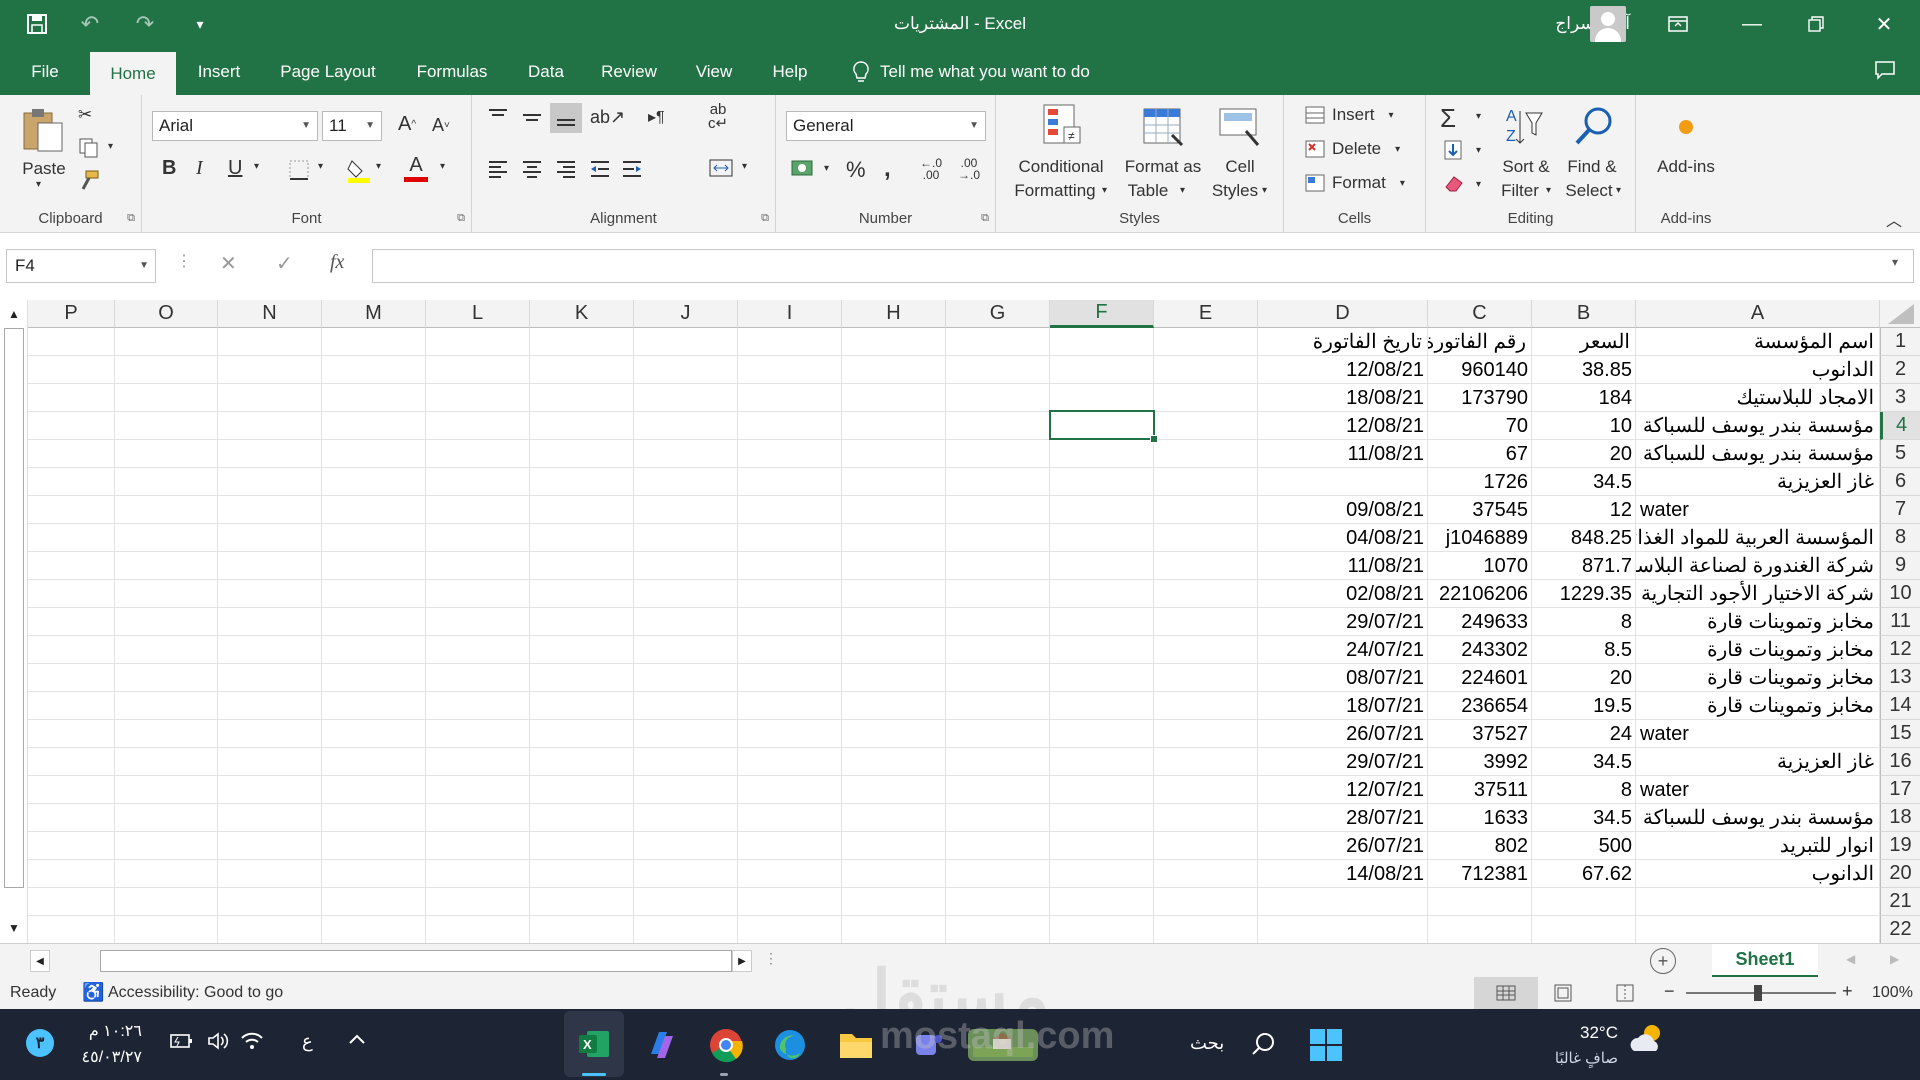 This screenshot has height=1080, width=1920. What do you see at coordinates (1900, 454) in the screenshot?
I see `row-header-5: 5` at bounding box center [1900, 454].